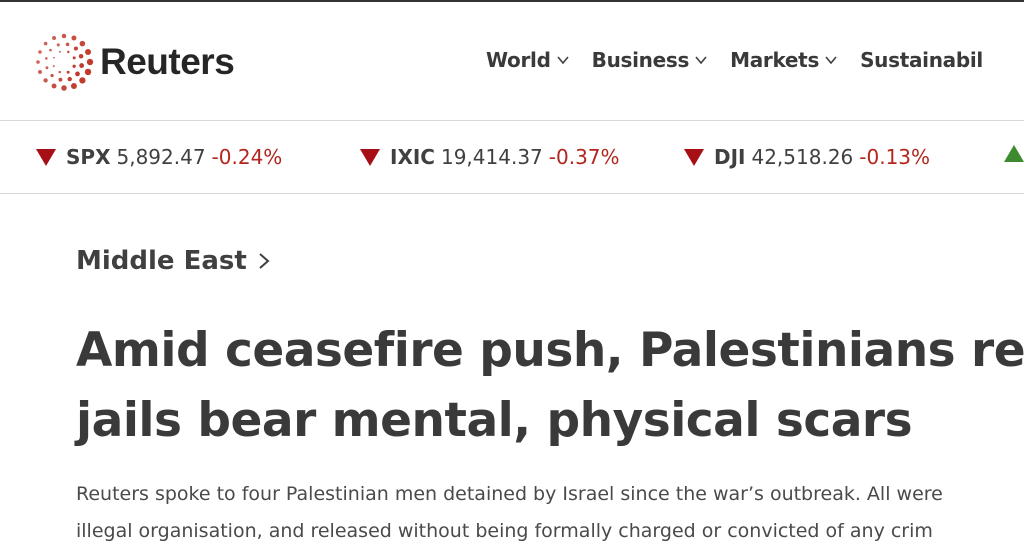  I want to click on ticker-item-ixic: IXIC 19,414.37 -0.37%, so click(490, 157).